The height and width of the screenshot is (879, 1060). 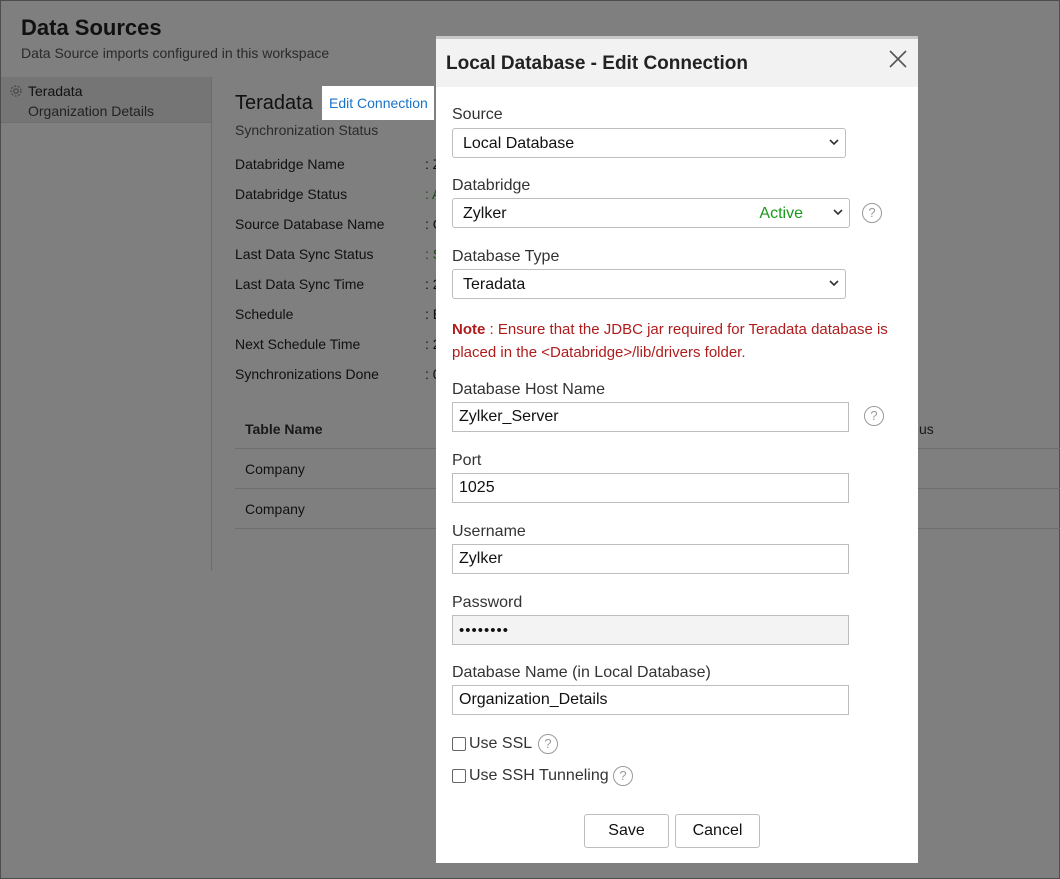 What do you see at coordinates (781, 213) in the screenshot?
I see `databridge-status: Active` at bounding box center [781, 213].